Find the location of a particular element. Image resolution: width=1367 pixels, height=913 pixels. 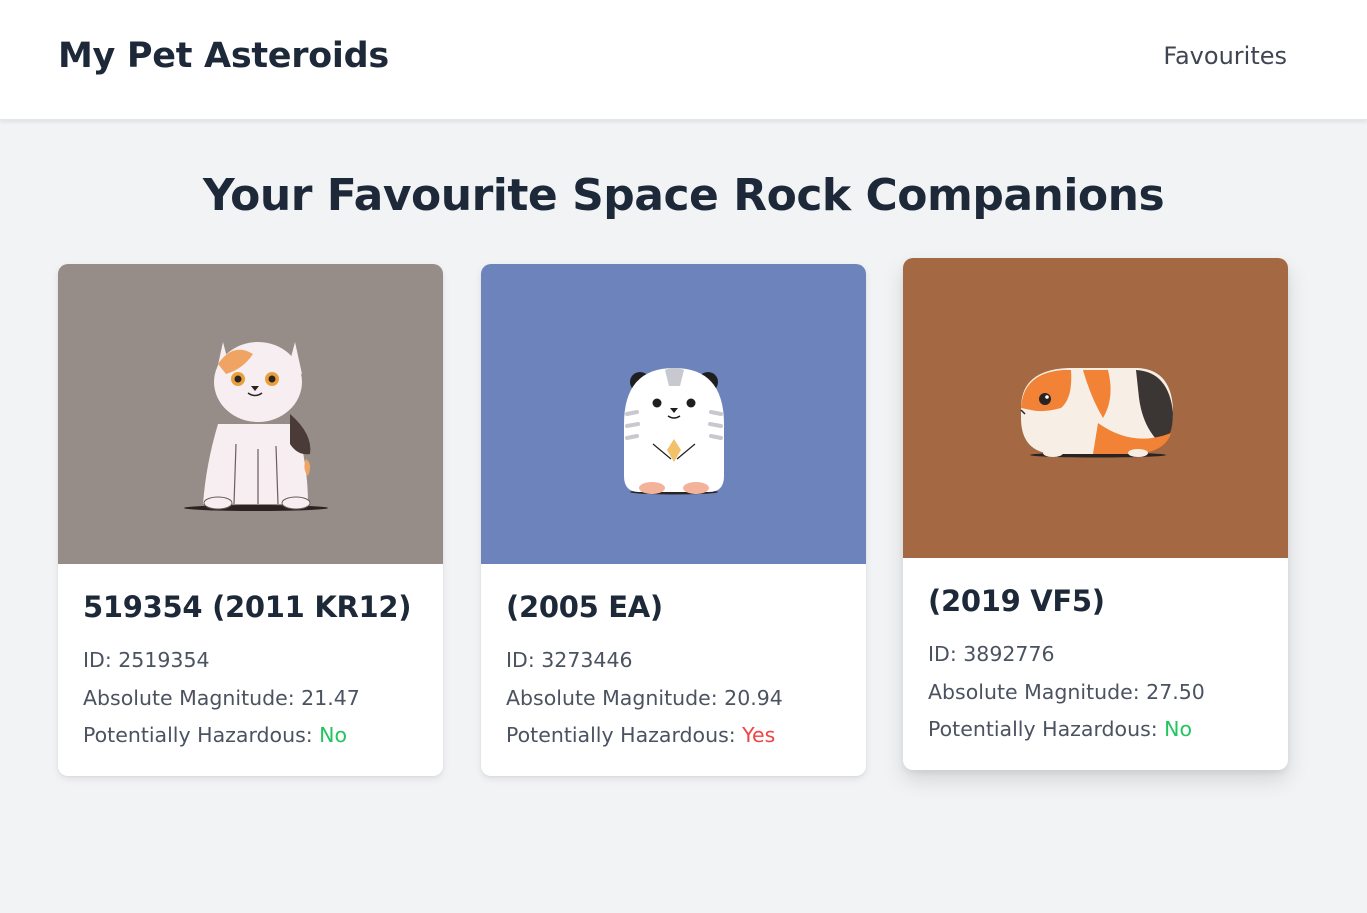

asteroid-magnitude-row: Absolute Magnitude: 20.94 is located at coordinates (673, 699).